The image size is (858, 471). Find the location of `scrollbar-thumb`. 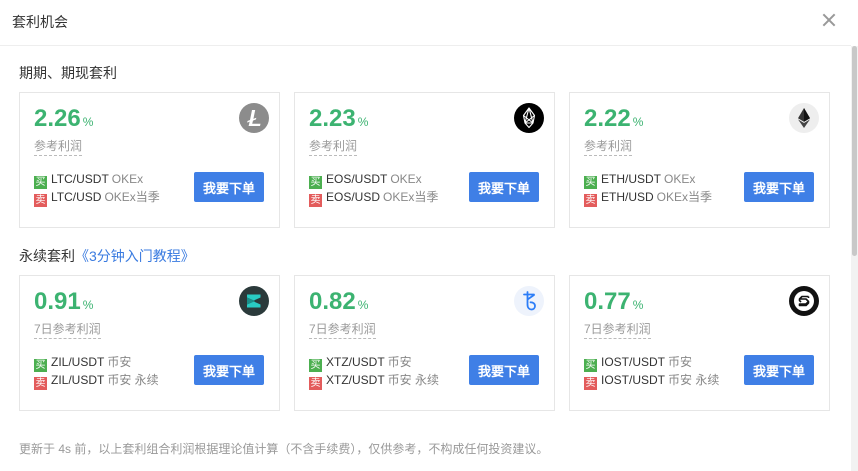

scrollbar-thumb is located at coordinates (854, 151).